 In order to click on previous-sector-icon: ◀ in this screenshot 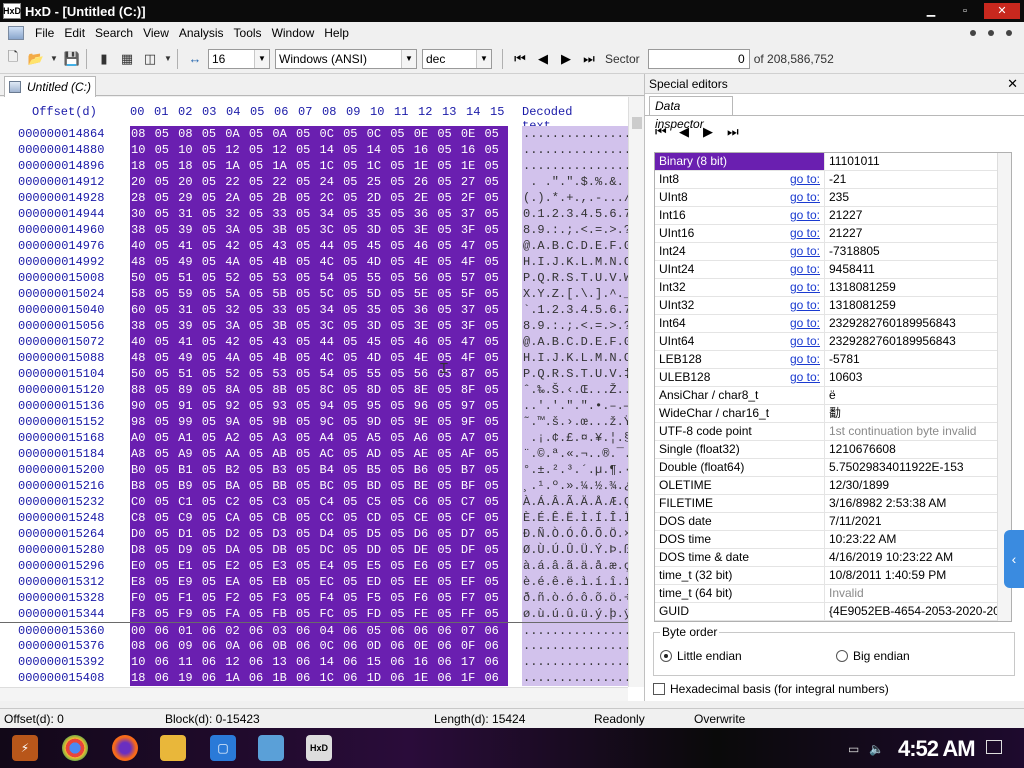, I will do `click(543, 59)`.